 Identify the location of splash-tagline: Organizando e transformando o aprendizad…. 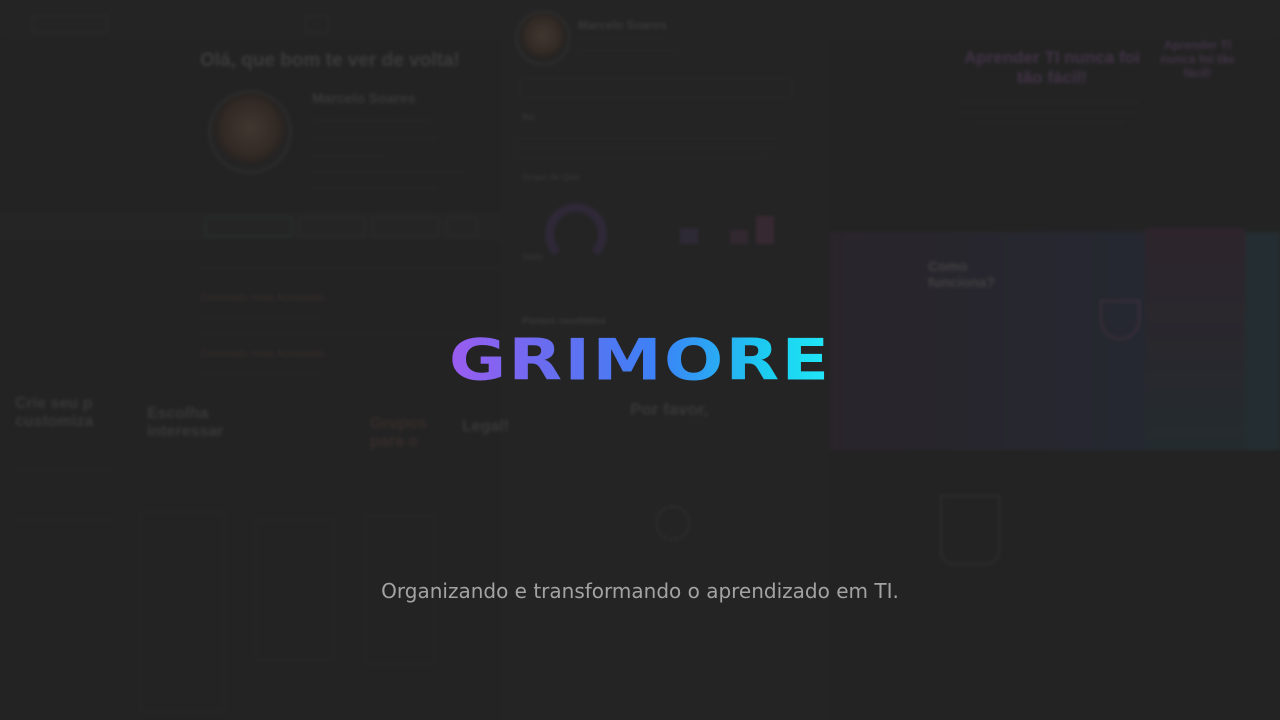
(640, 591).